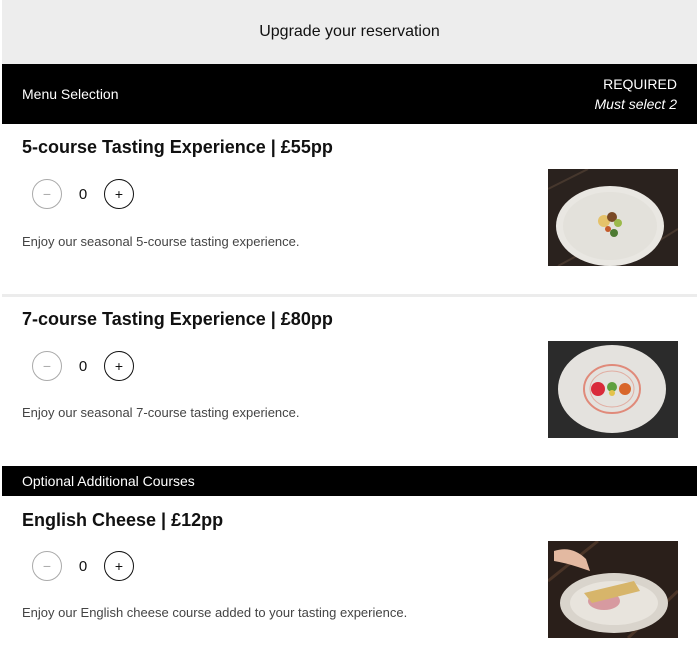 The image size is (699, 668). What do you see at coordinates (349, 94) in the screenshot?
I see `menu-selection-bar: Menu Selection REQUIRED Must select 2` at bounding box center [349, 94].